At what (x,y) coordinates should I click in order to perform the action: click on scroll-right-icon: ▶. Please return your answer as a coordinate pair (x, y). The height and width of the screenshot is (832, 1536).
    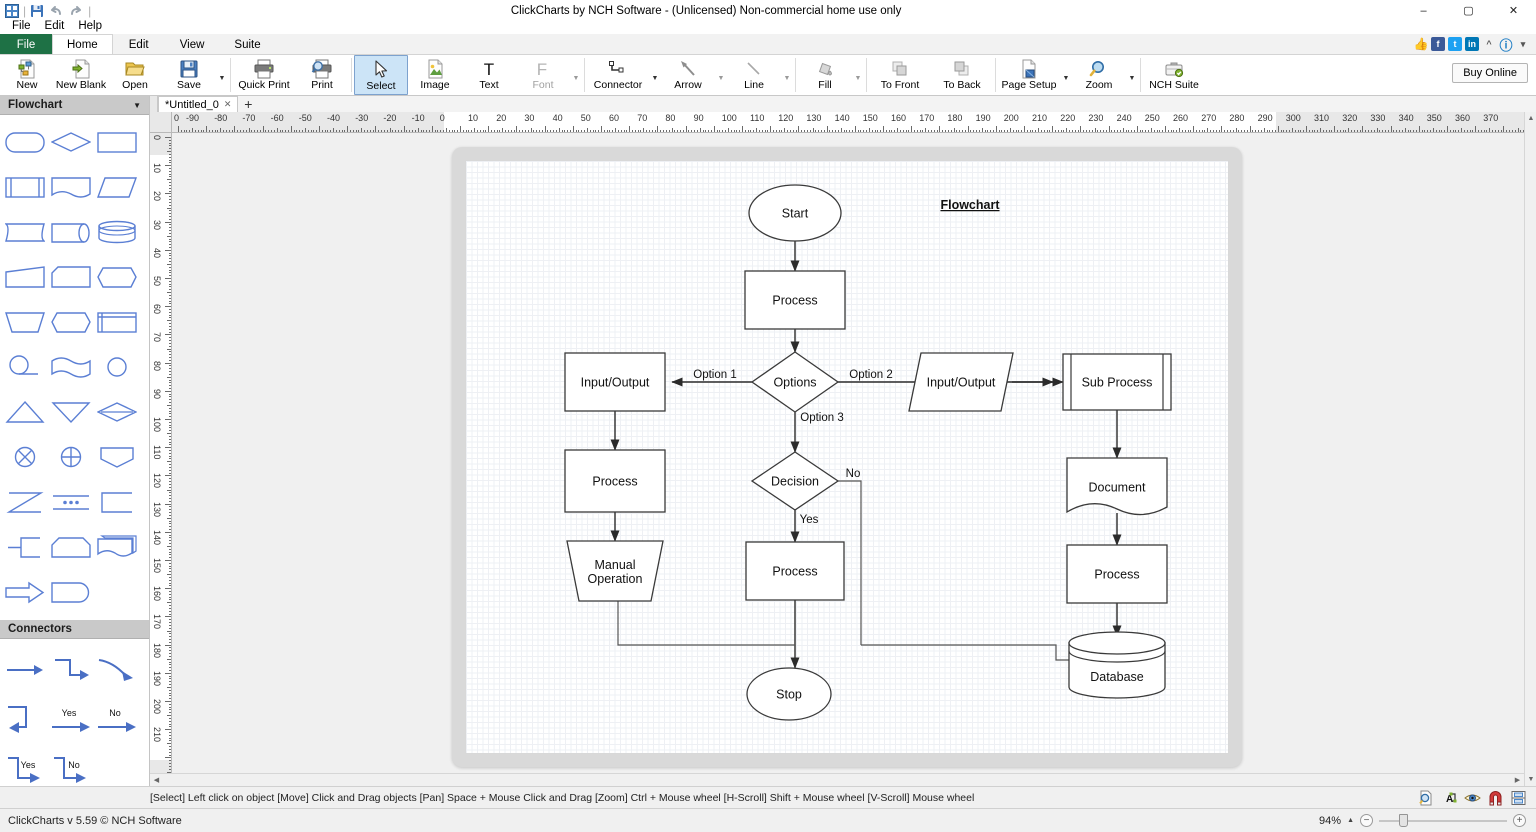
    Looking at the image, I should click on (1517, 780).